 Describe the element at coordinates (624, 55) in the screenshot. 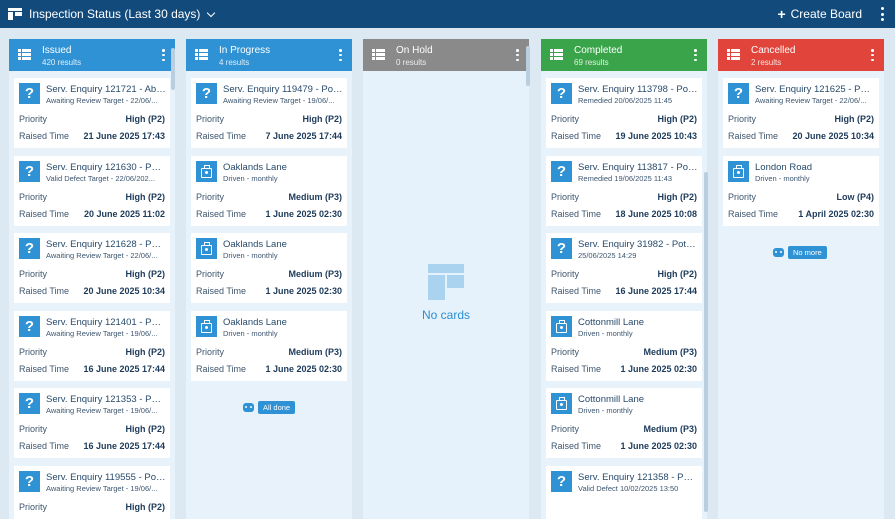

I see `column-header: Completed 69 results` at that location.